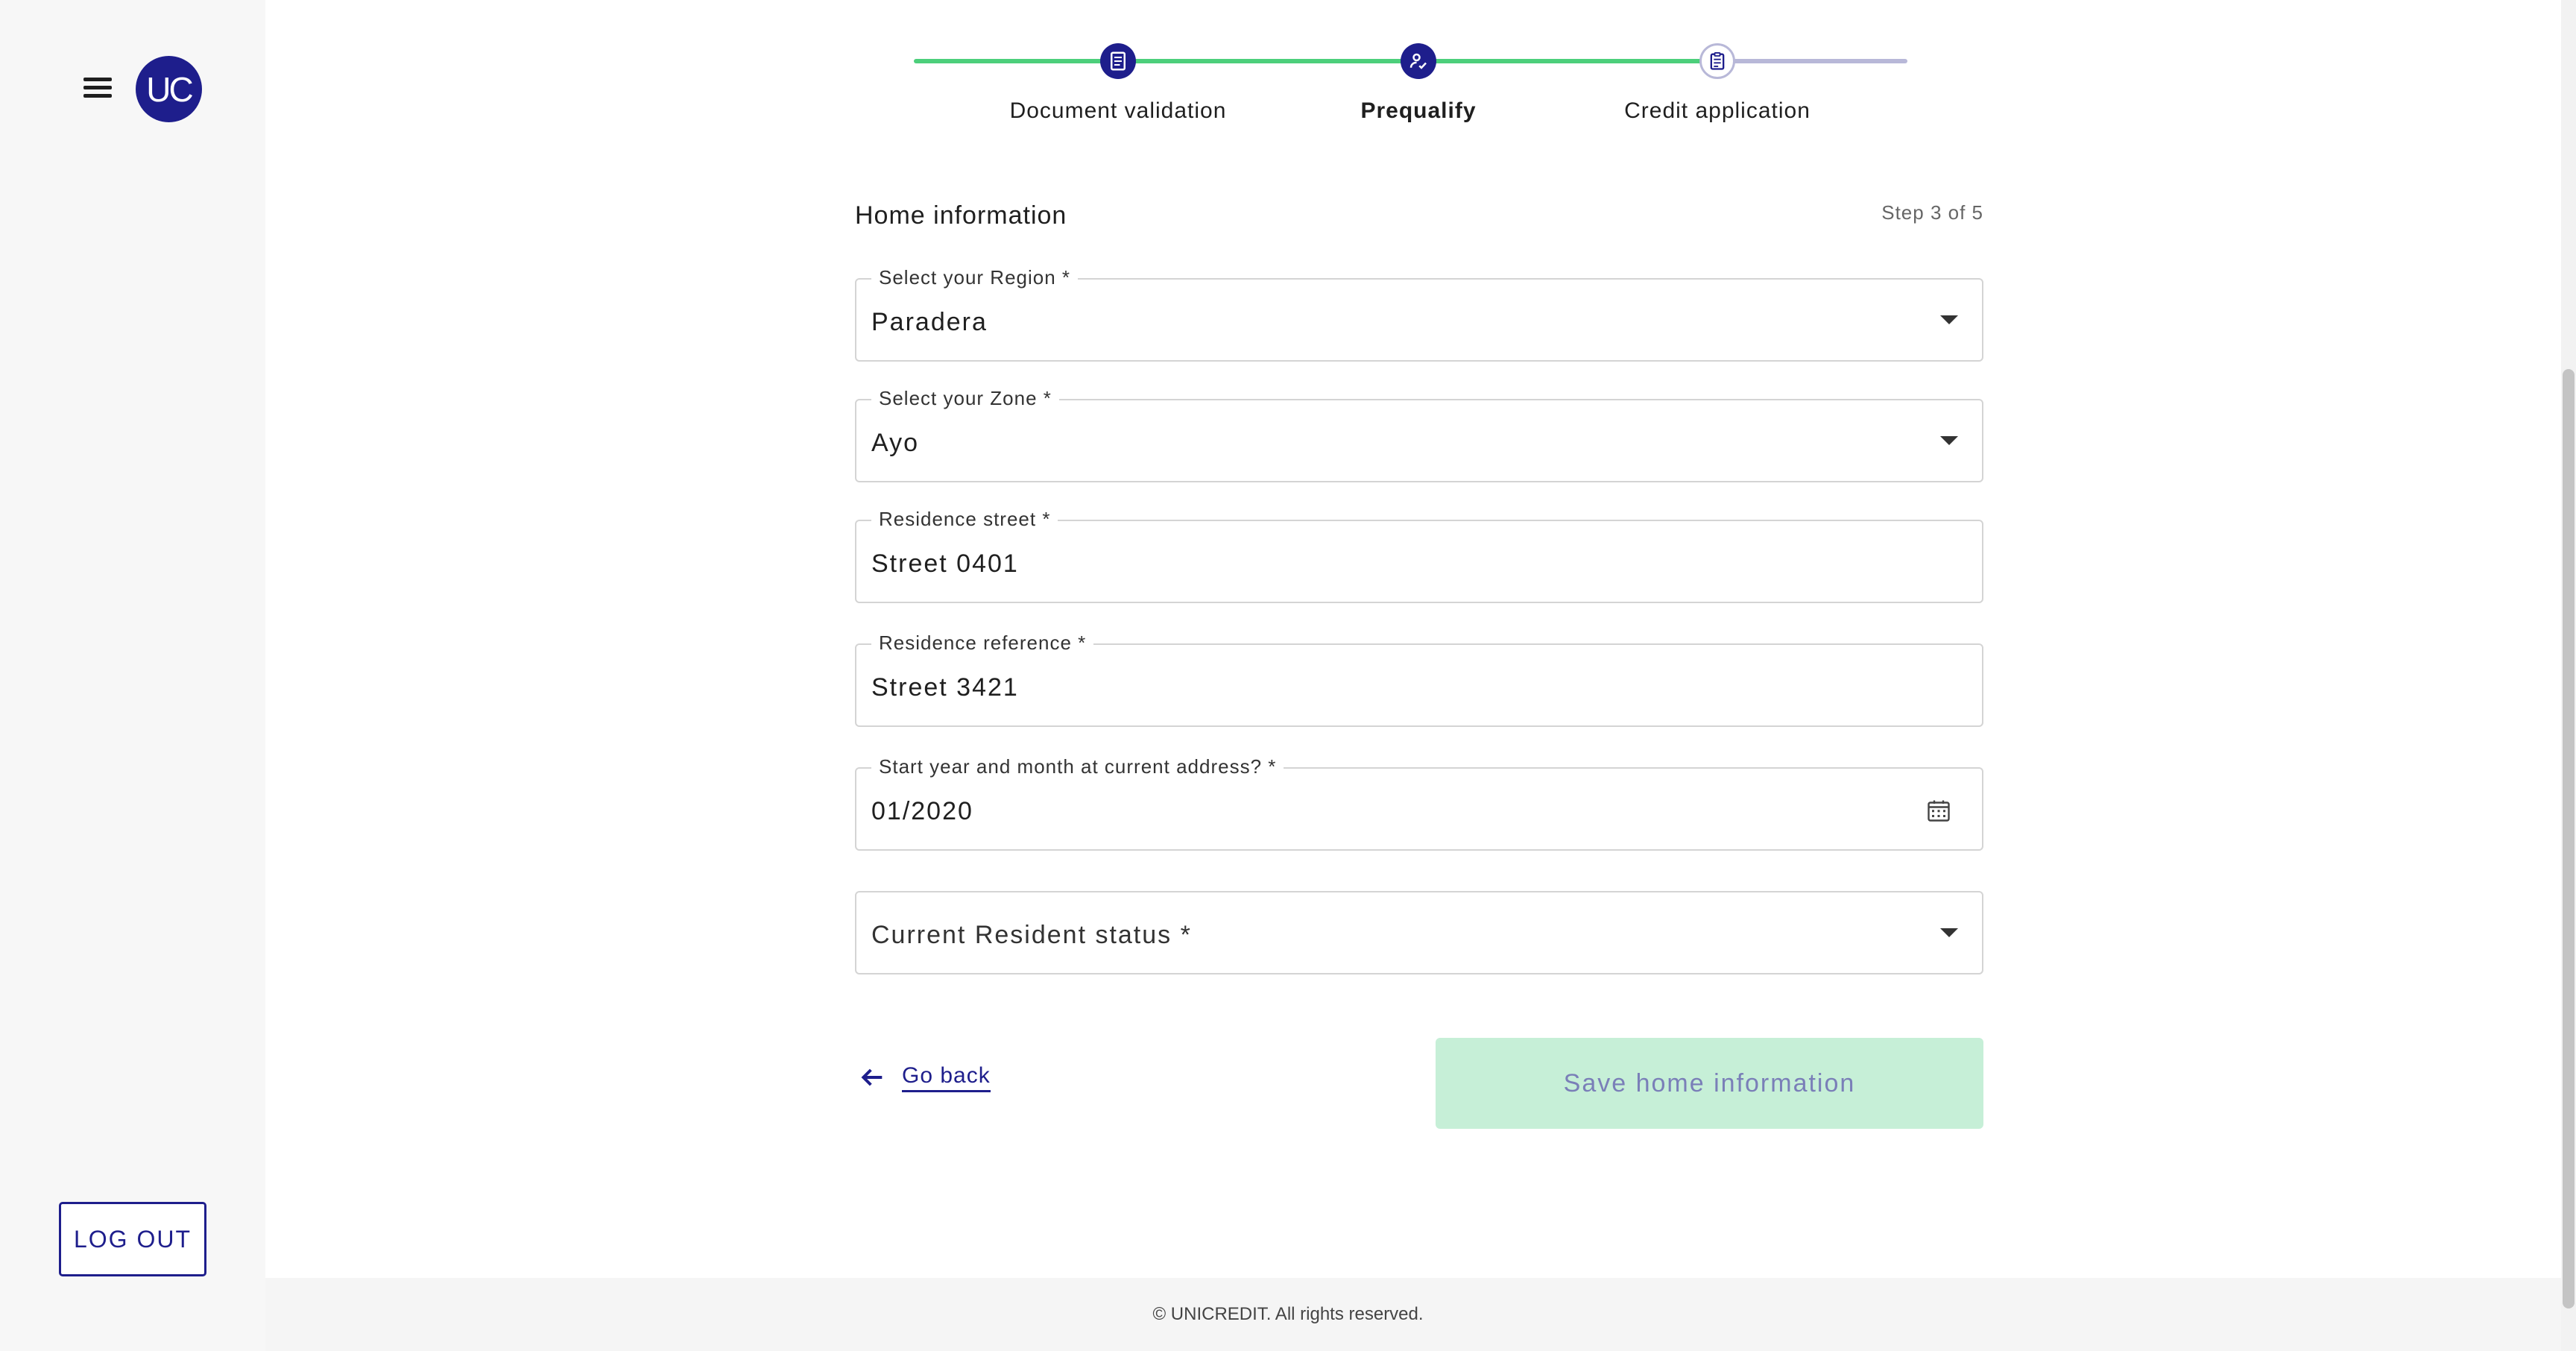 Image resolution: width=2576 pixels, height=1351 pixels. Describe the element at coordinates (1419, 314) in the screenshot. I see `region-select: Select your Region * Paradera` at that location.